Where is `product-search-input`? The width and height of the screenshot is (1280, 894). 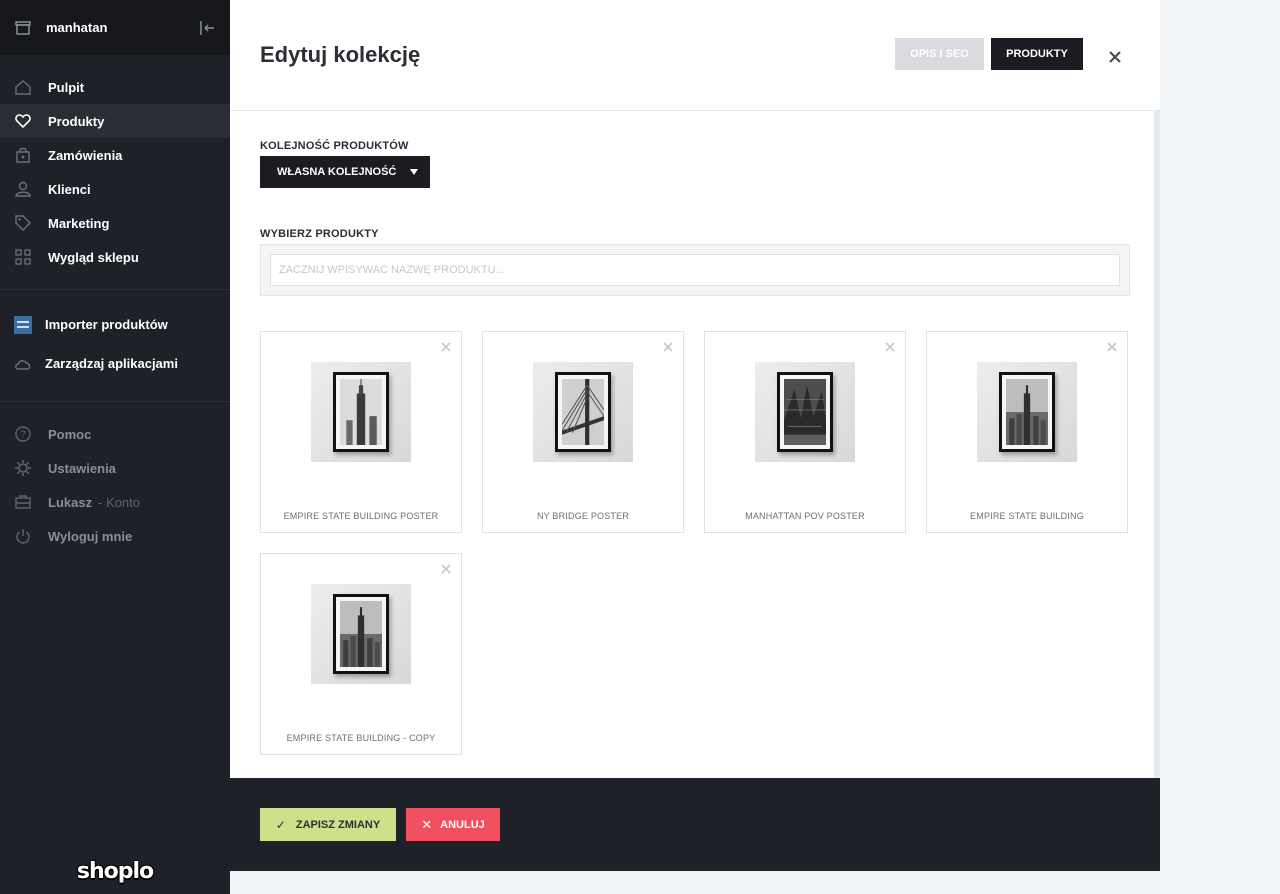
product-search-input is located at coordinates (695, 270).